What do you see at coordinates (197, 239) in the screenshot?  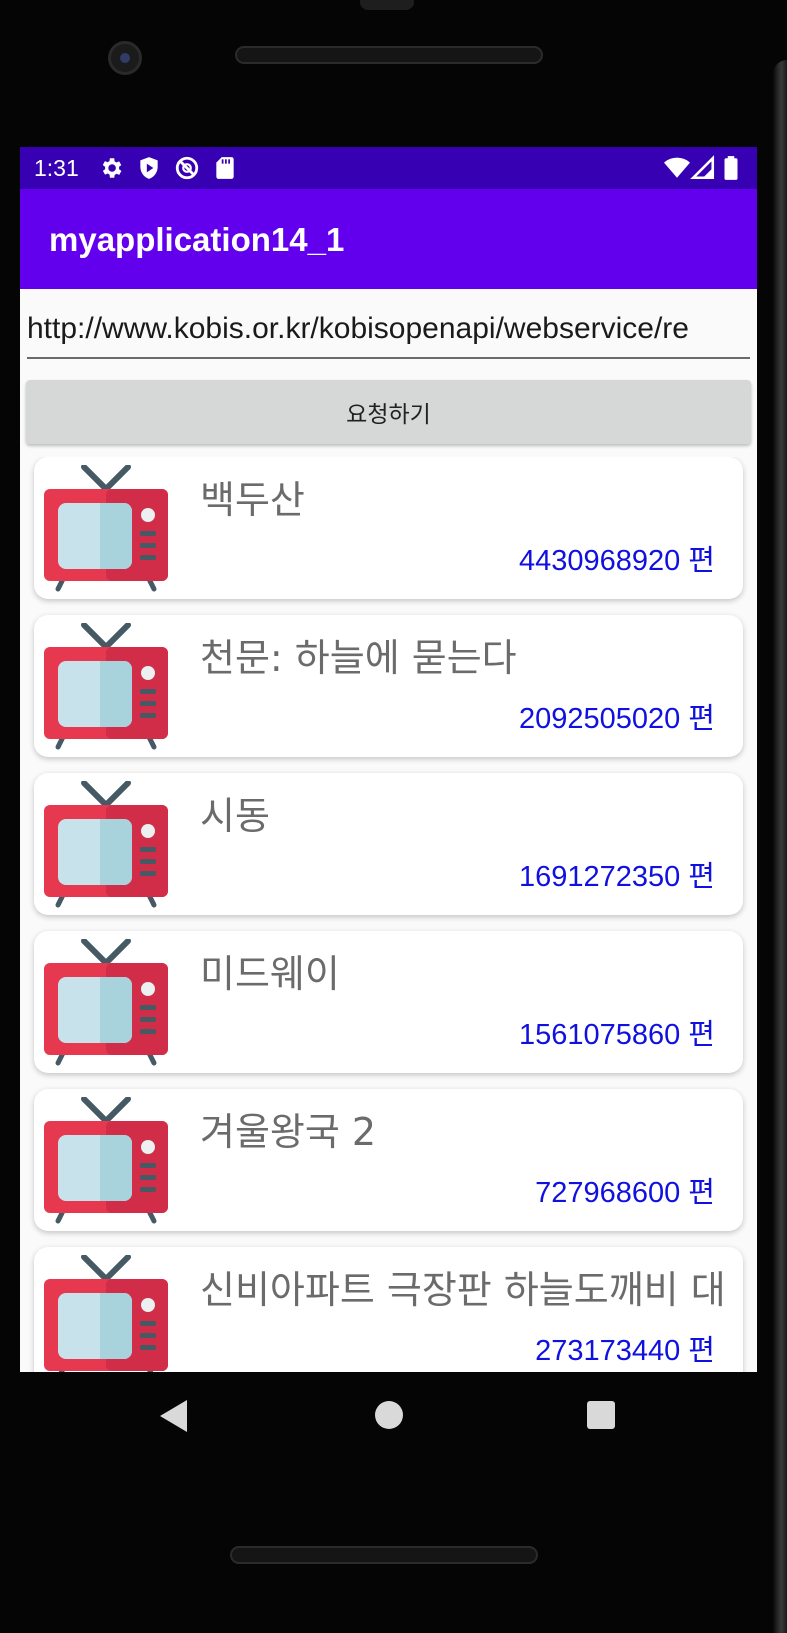 I see `app-title: myapplication14_1` at bounding box center [197, 239].